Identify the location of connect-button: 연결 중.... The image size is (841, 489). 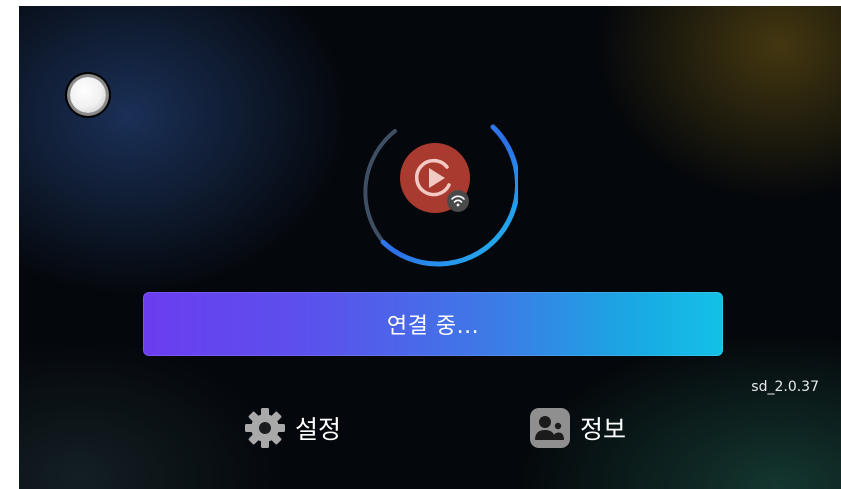
(433, 324).